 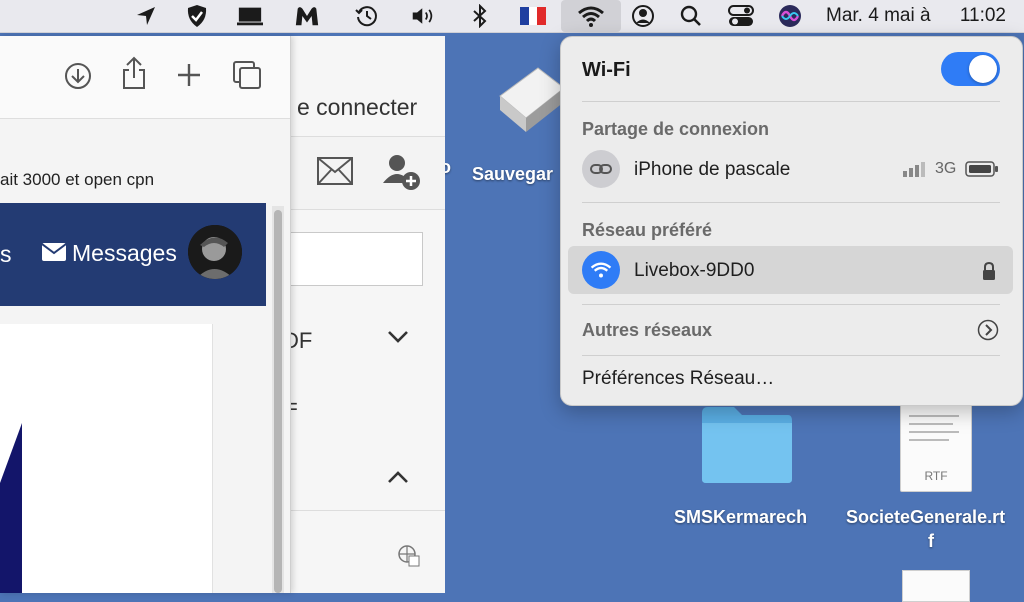 I want to click on menu-bar-date: Mar. 4 mai à, so click(x=878, y=16).